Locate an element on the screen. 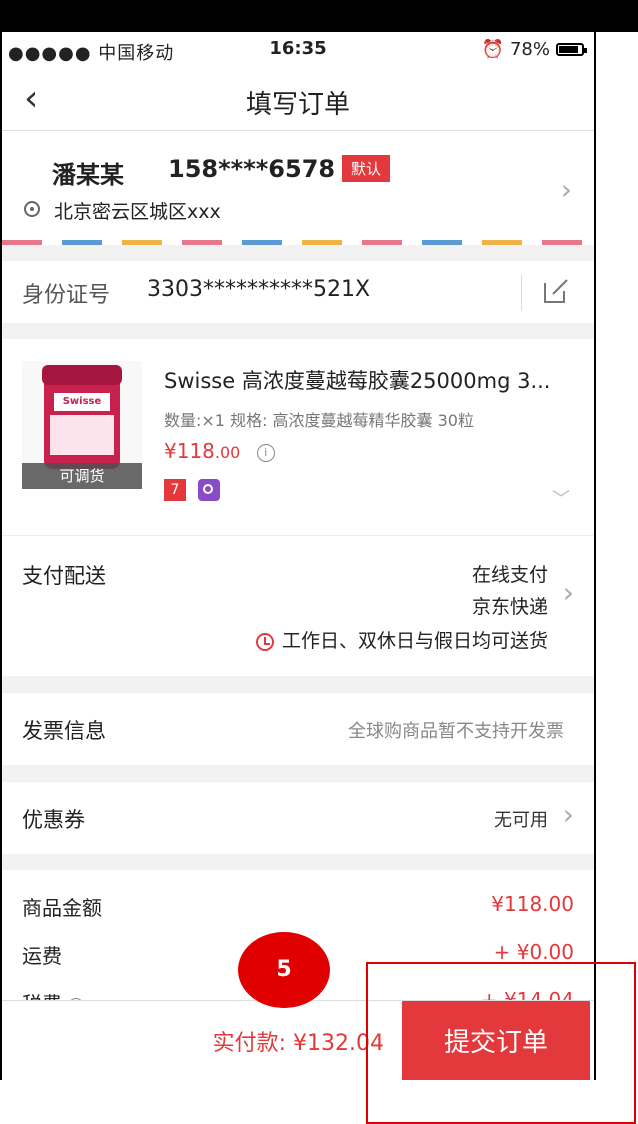  status-bar: ●●●●● 中国移动 16:35 ⏰ 78% is located at coordinates (298, 50).